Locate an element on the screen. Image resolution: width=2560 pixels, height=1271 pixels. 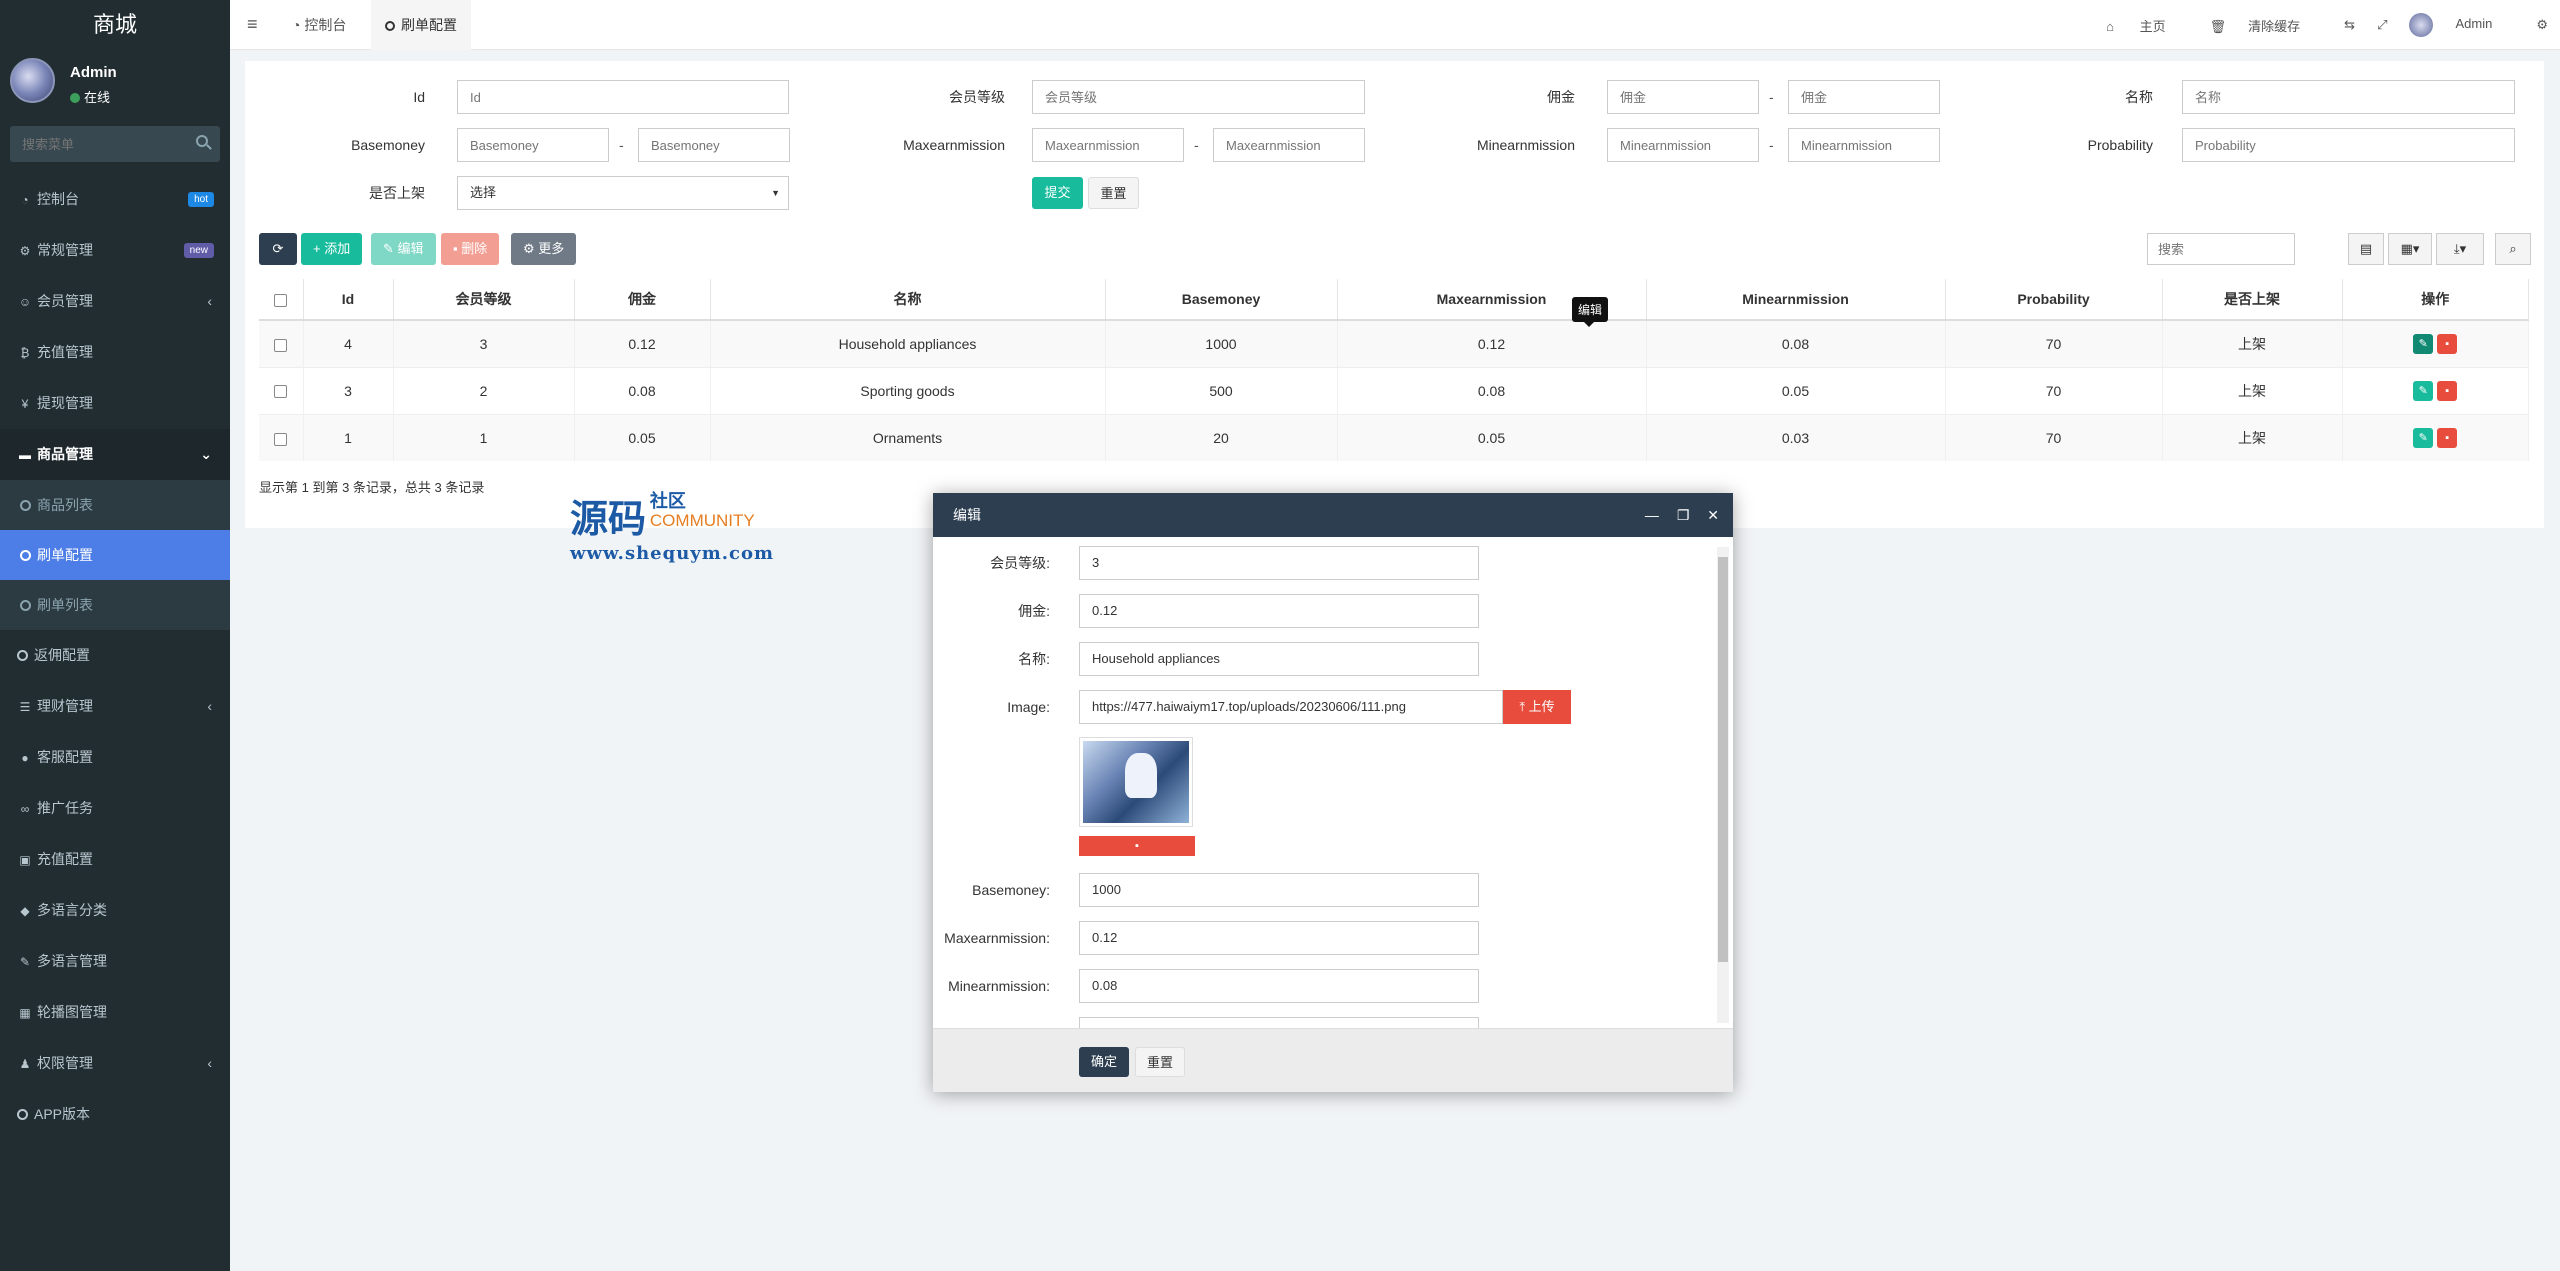
hamburger-icon: ≡ is located at coordinates (252, 24).